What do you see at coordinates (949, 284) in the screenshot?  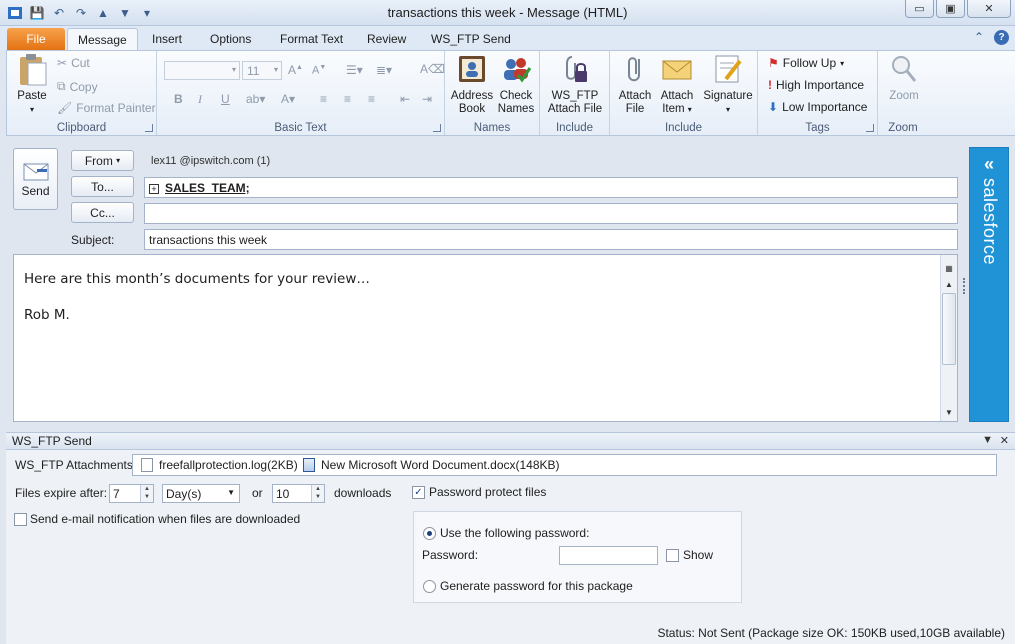 I see `scroll-up-icon: ▲` at bounding box center [949, 284].